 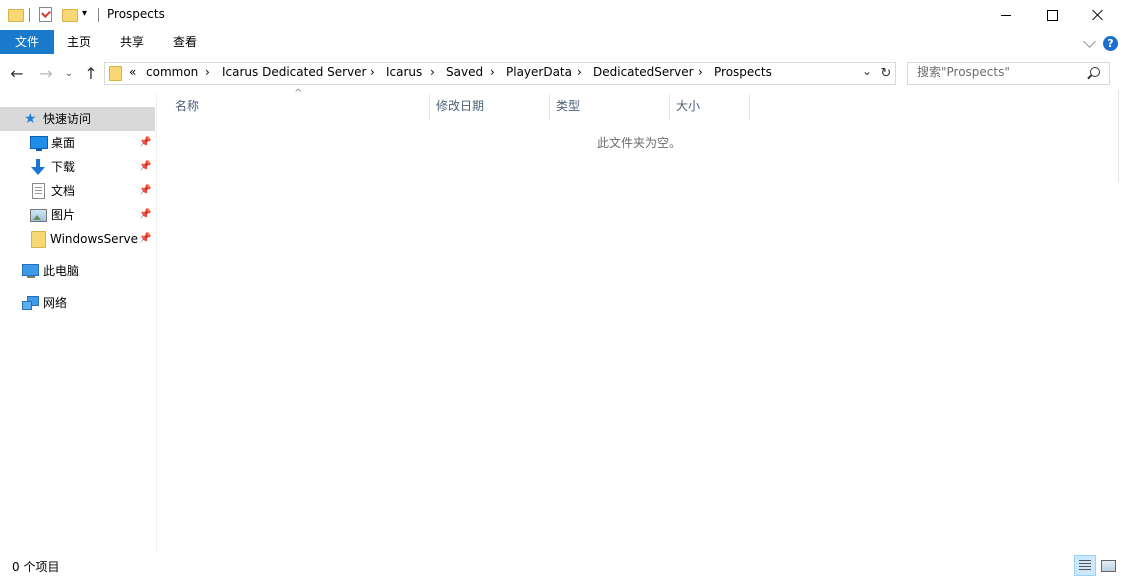 What do you see at coordinates (98, 15) in the screenshot?
I see `title-separator` at bounding box center [98, 15].